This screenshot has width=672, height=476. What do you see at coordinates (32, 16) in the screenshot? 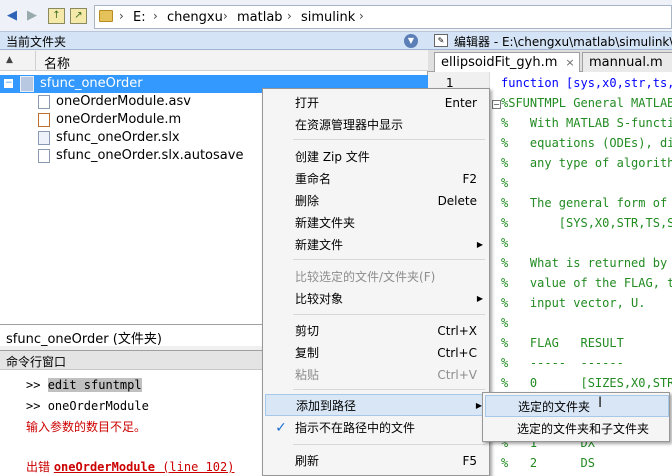
I see `forward-arrow-icon: ▶` at bounding box center [32, 16].